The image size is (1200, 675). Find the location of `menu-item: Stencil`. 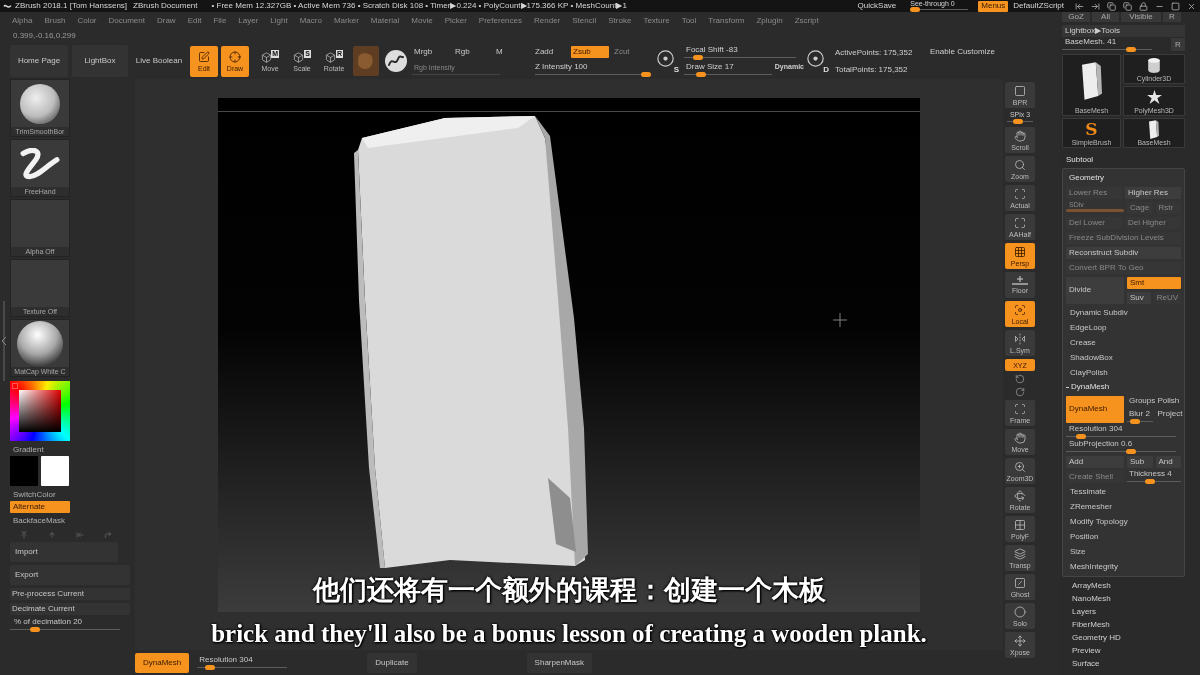

menu-item: Stencil is located at coordinates (584, 20).